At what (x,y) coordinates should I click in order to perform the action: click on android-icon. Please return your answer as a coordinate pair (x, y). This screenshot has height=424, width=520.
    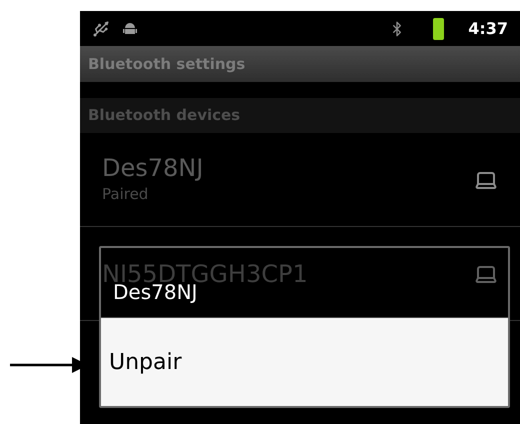
    Looking at the image, I should click on (130, 28).